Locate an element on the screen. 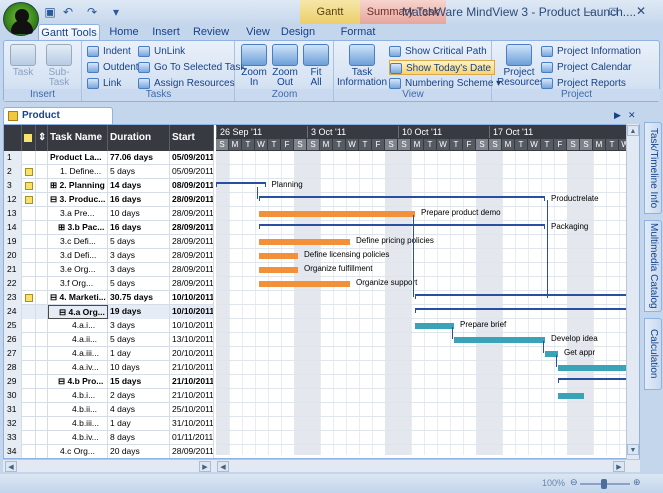 The height and width of the screenshot is (493, 663). task-row: 21 3.e Org... 3 days 28/09/2011 is located at coordinates (109, 270).